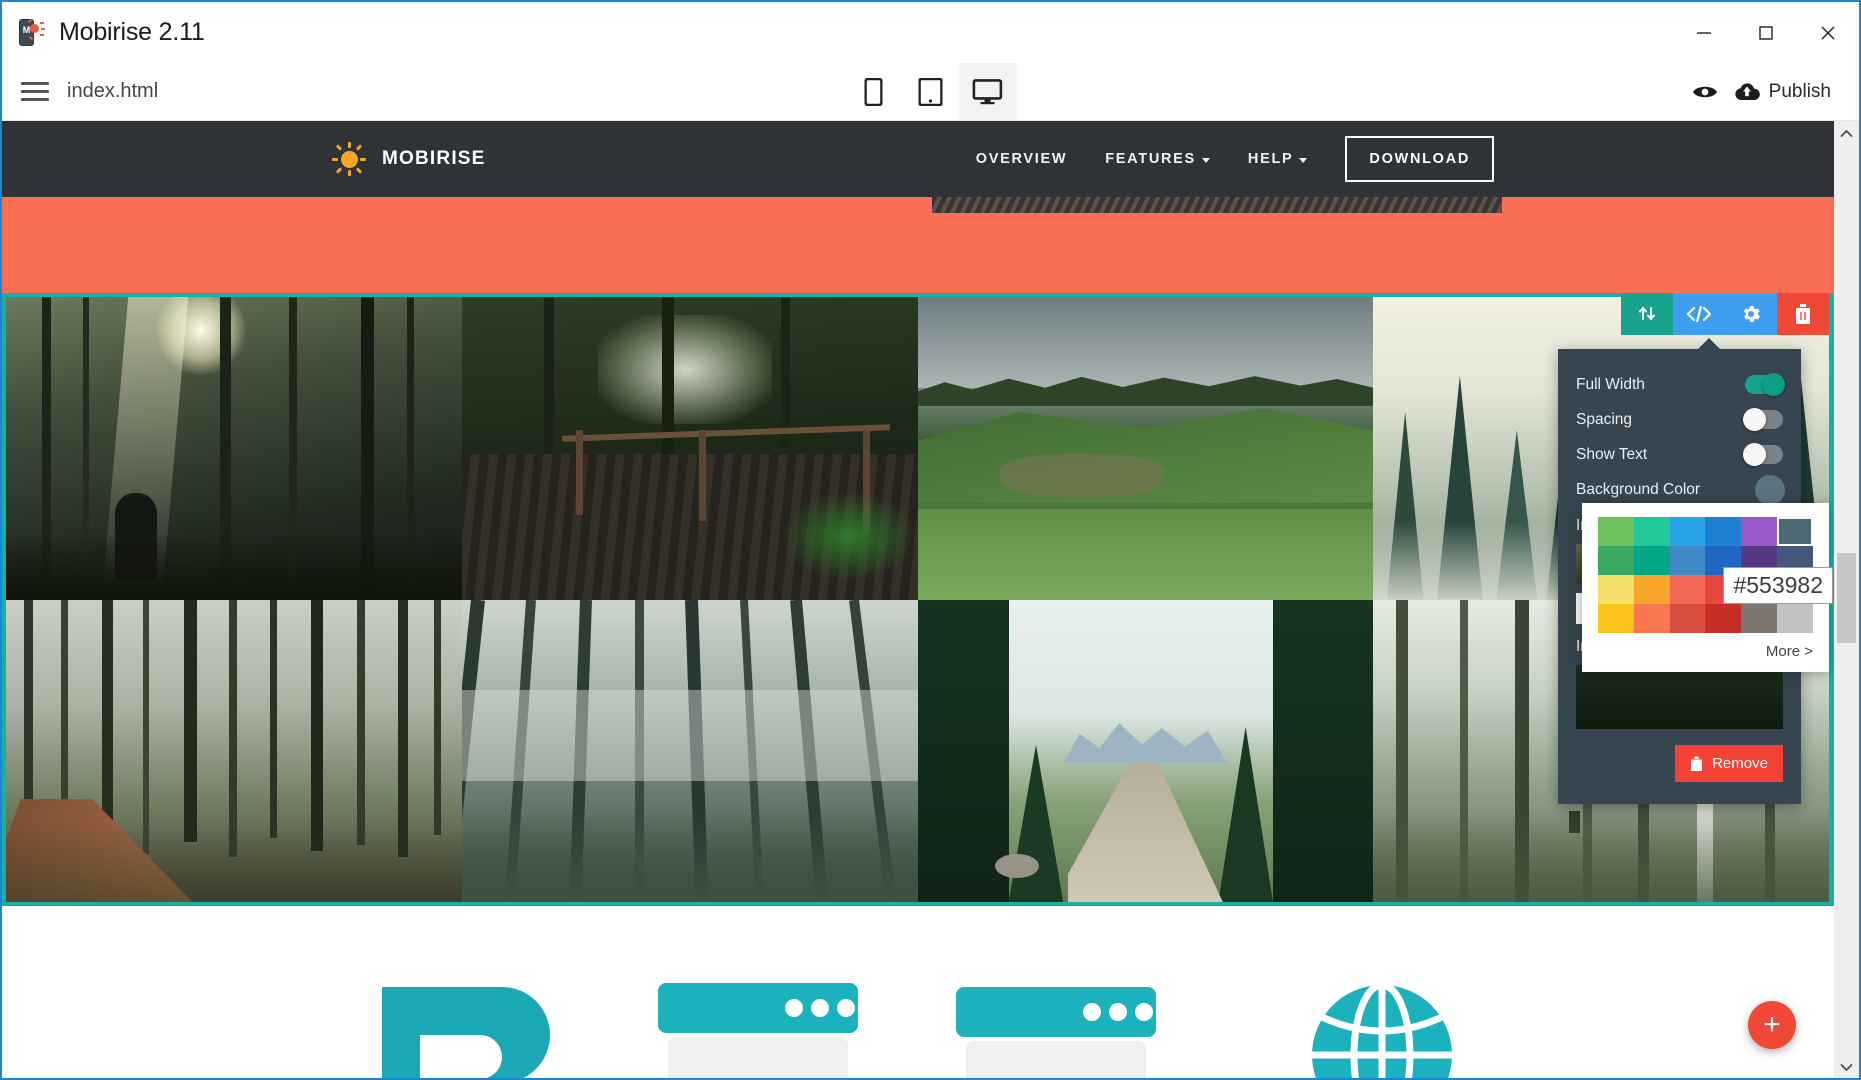 The width and height of the screenshot is (1861, 1080). I want to click on toolbar-right-actions: Publish, so click(1761, 92).